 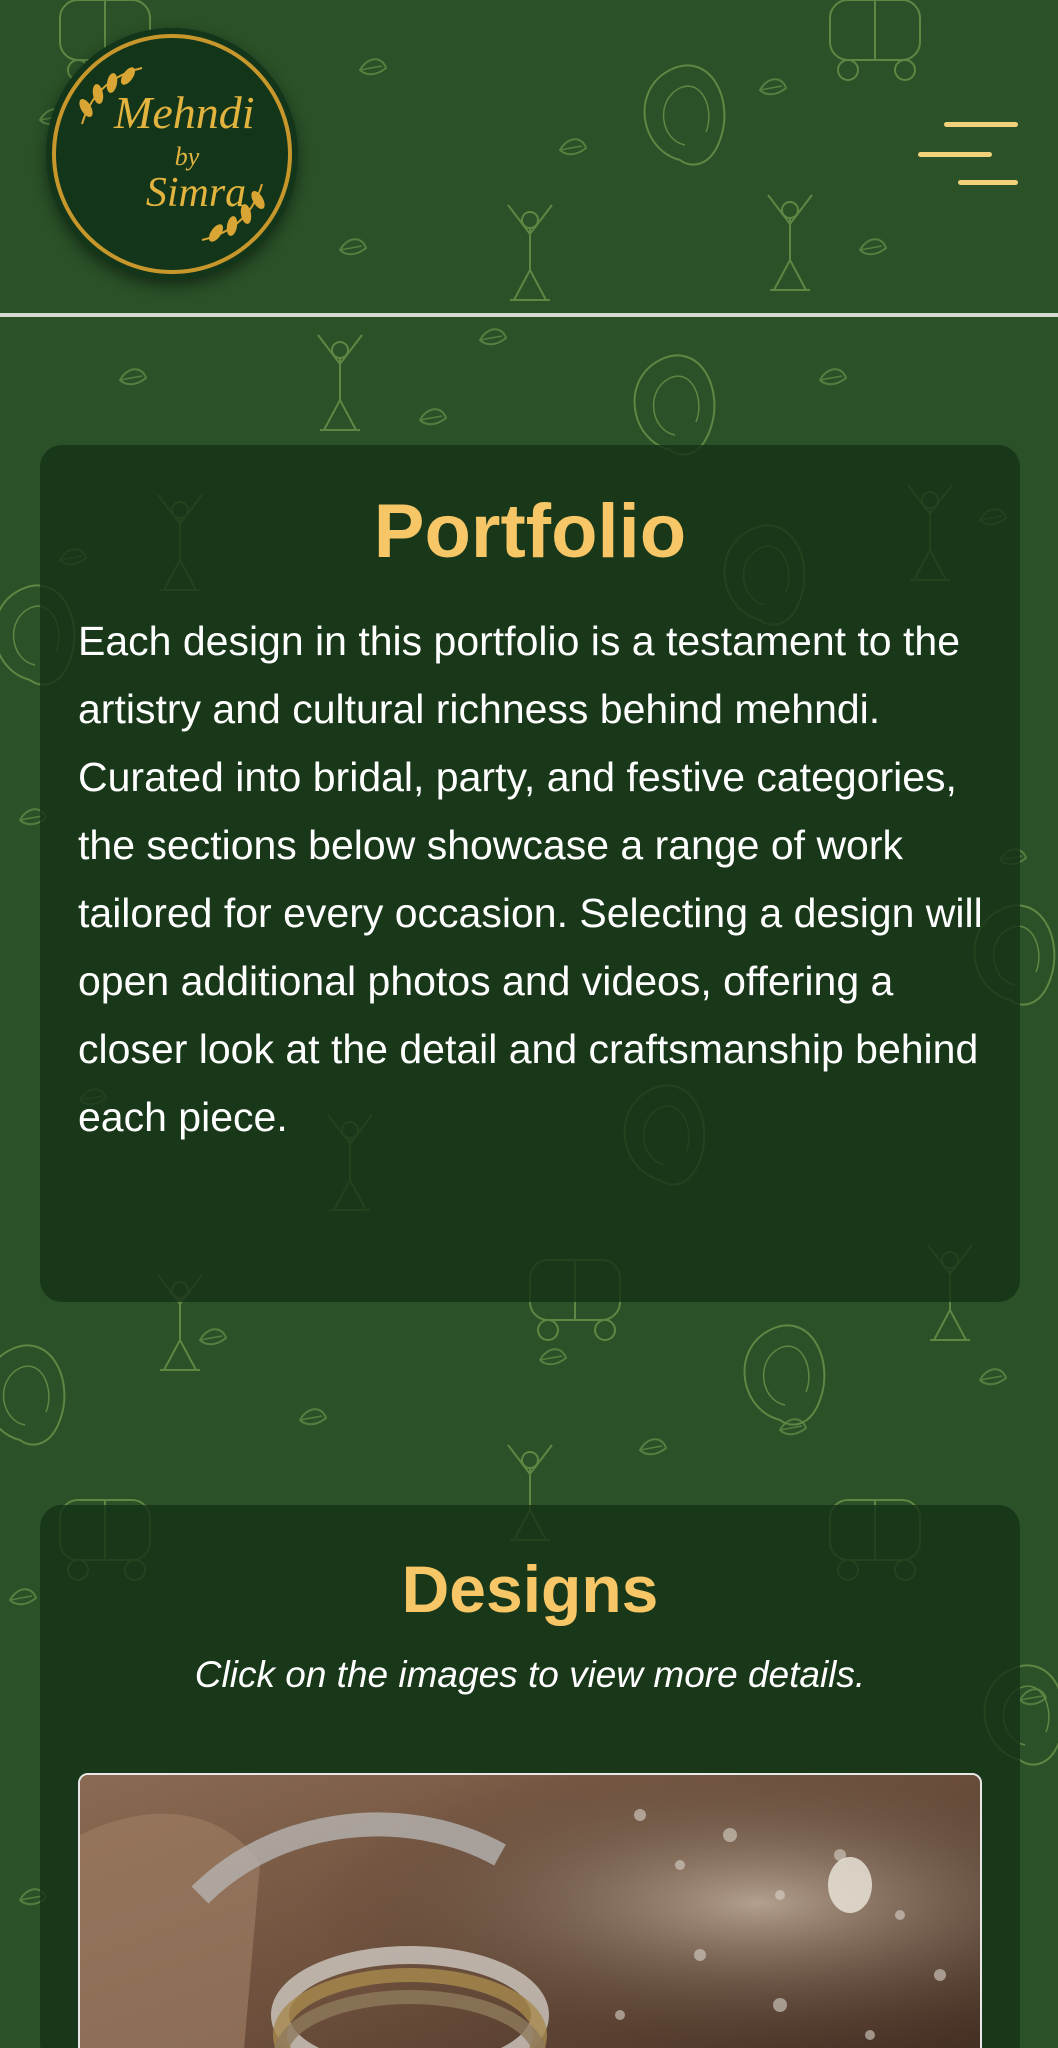 I want to click on design-photo, so click(x=530, y=1911).